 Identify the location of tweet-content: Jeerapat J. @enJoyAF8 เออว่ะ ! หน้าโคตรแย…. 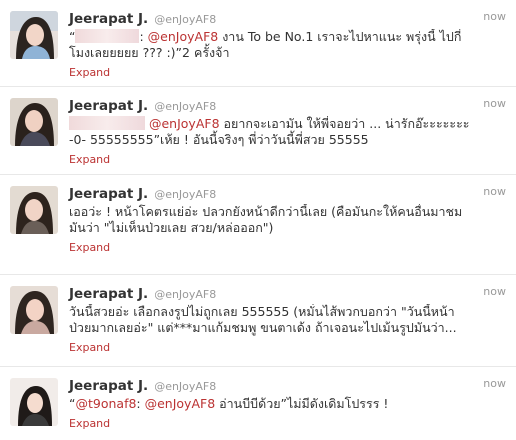
(284, 219).